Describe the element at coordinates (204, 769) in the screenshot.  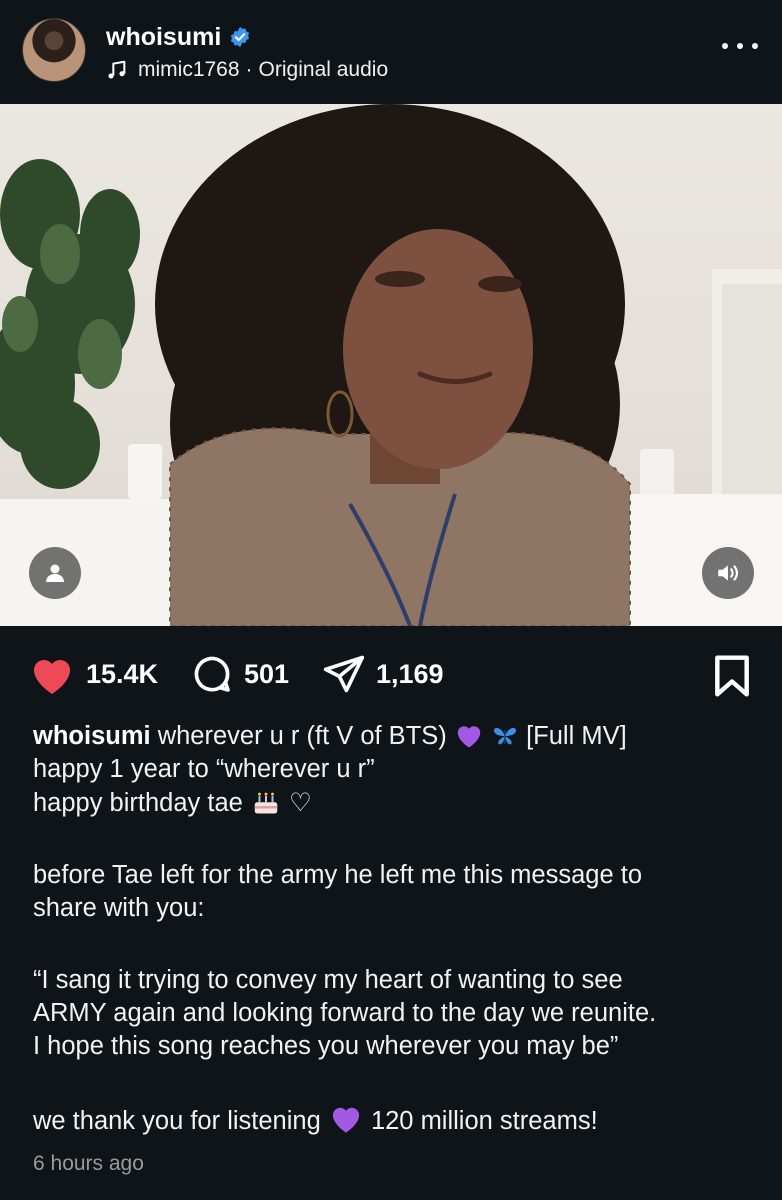
I see `caption-line: happy 1 year to “wherever u r”` at that location.